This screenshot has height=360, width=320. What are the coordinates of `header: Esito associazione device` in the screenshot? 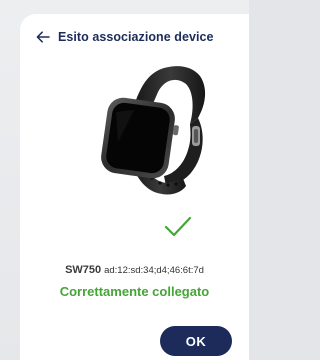 It's located at (125, 37).